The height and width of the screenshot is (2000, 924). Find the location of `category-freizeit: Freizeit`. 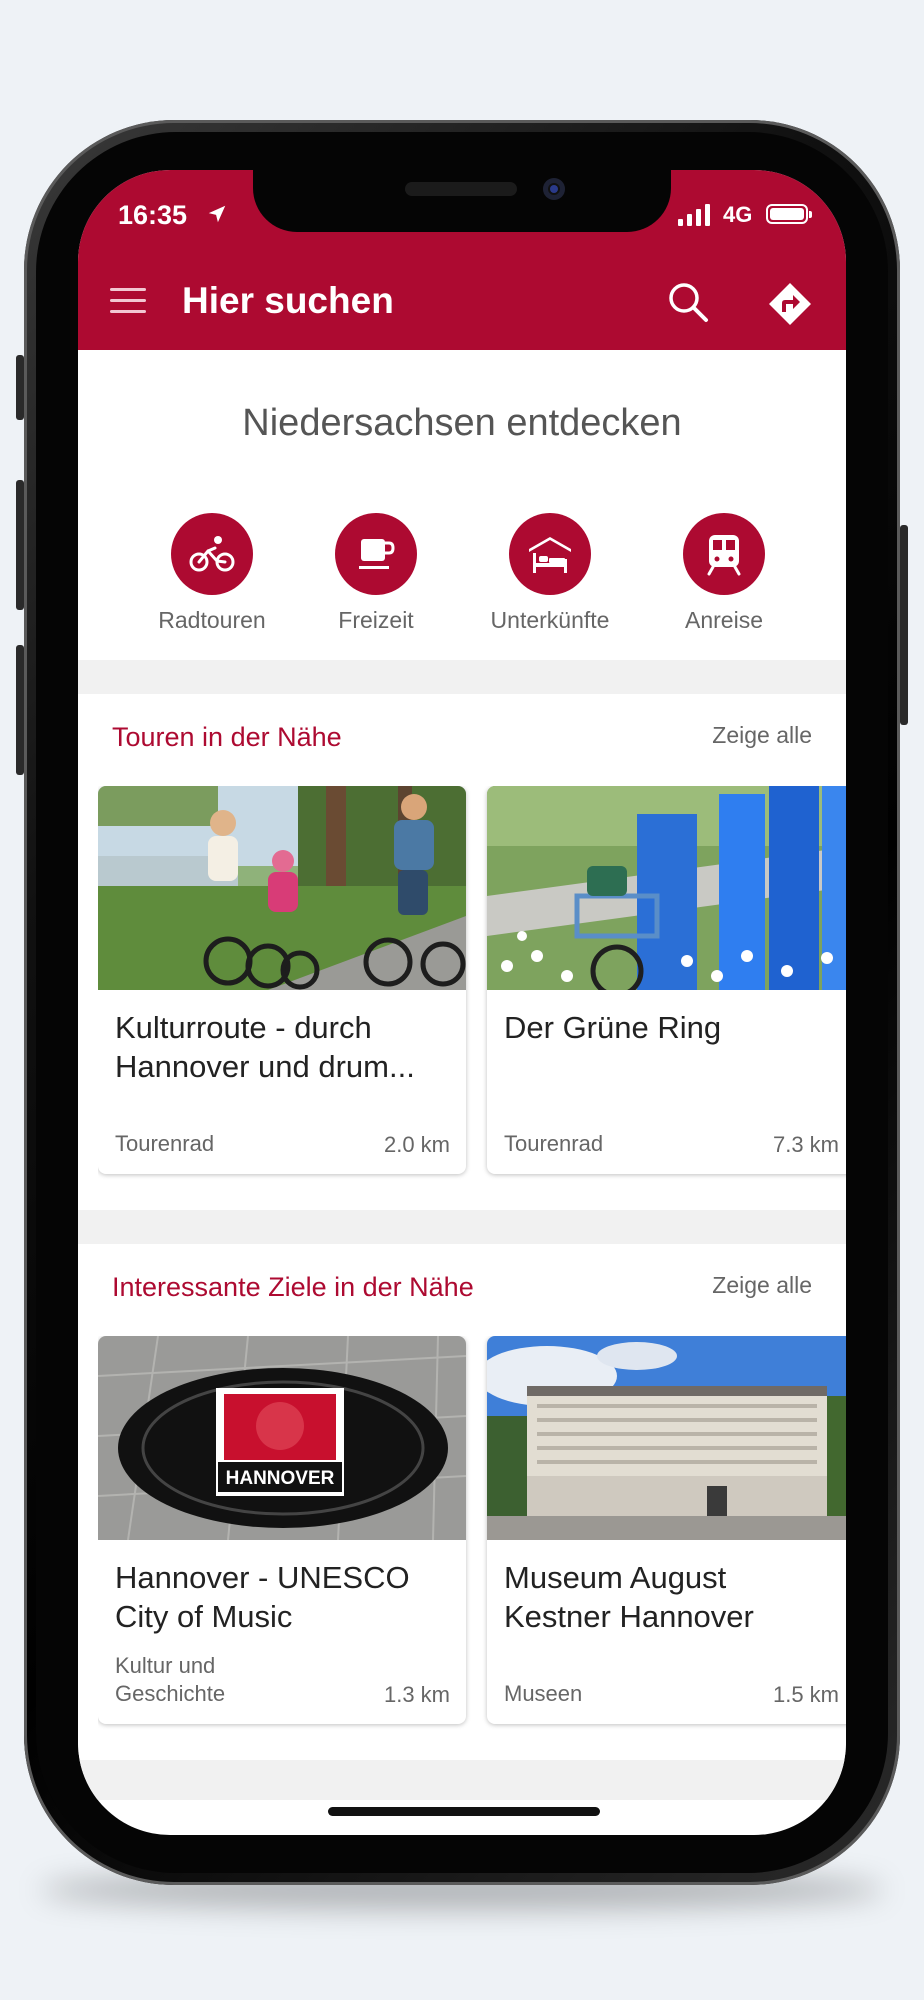

category-freizeit: Freizeit is located at coordinates (376, 573).